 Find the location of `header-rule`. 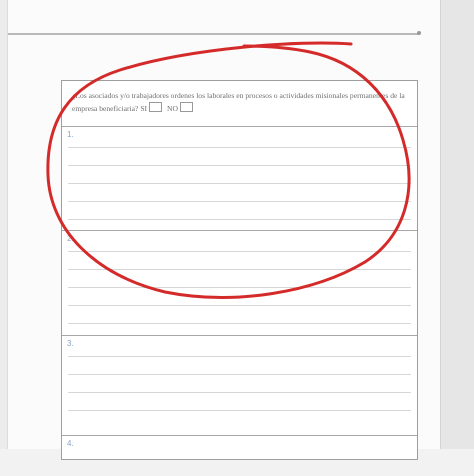

header-rule is located at coordinates (213, 34).